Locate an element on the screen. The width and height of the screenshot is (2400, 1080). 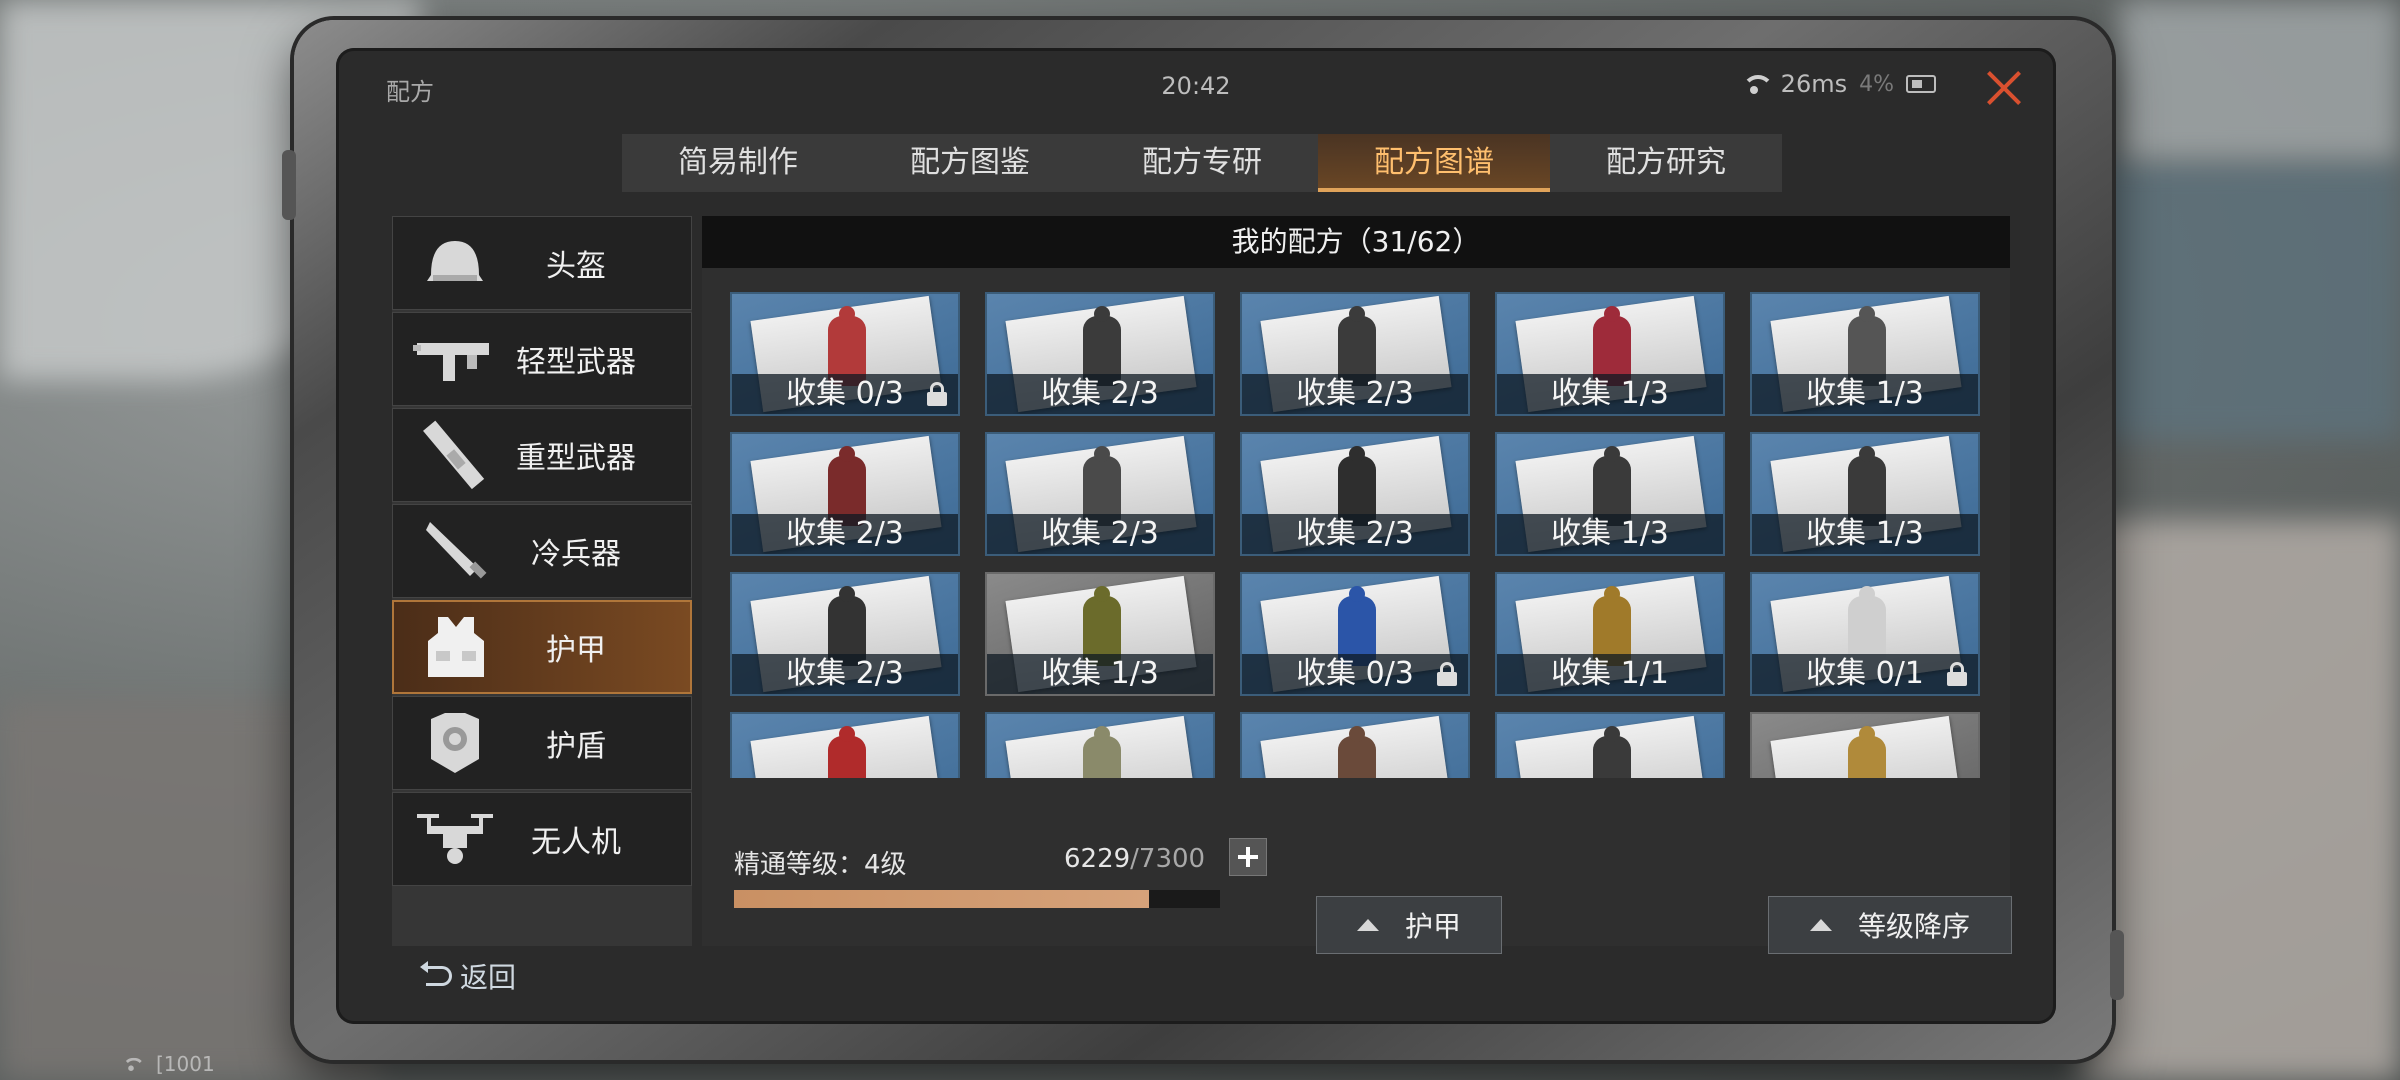
sidebar-item-label: 无人机 is located at coordinates (576, 842).